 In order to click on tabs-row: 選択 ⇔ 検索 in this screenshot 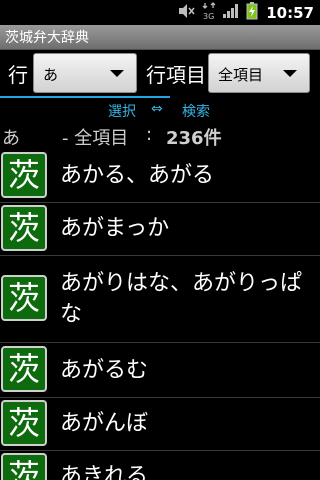, I will do `click(160, 110)`.